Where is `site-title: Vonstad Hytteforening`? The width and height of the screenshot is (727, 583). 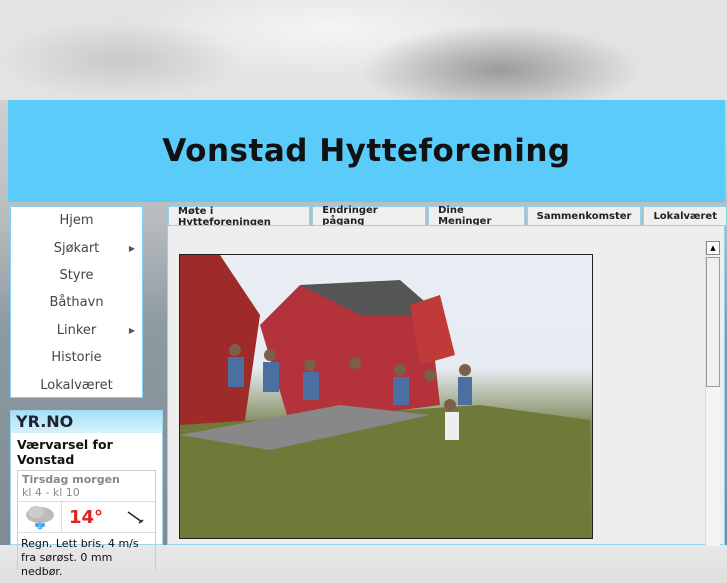 site-title: Vonstad Hytteforening is located at coordinates (366, 151).